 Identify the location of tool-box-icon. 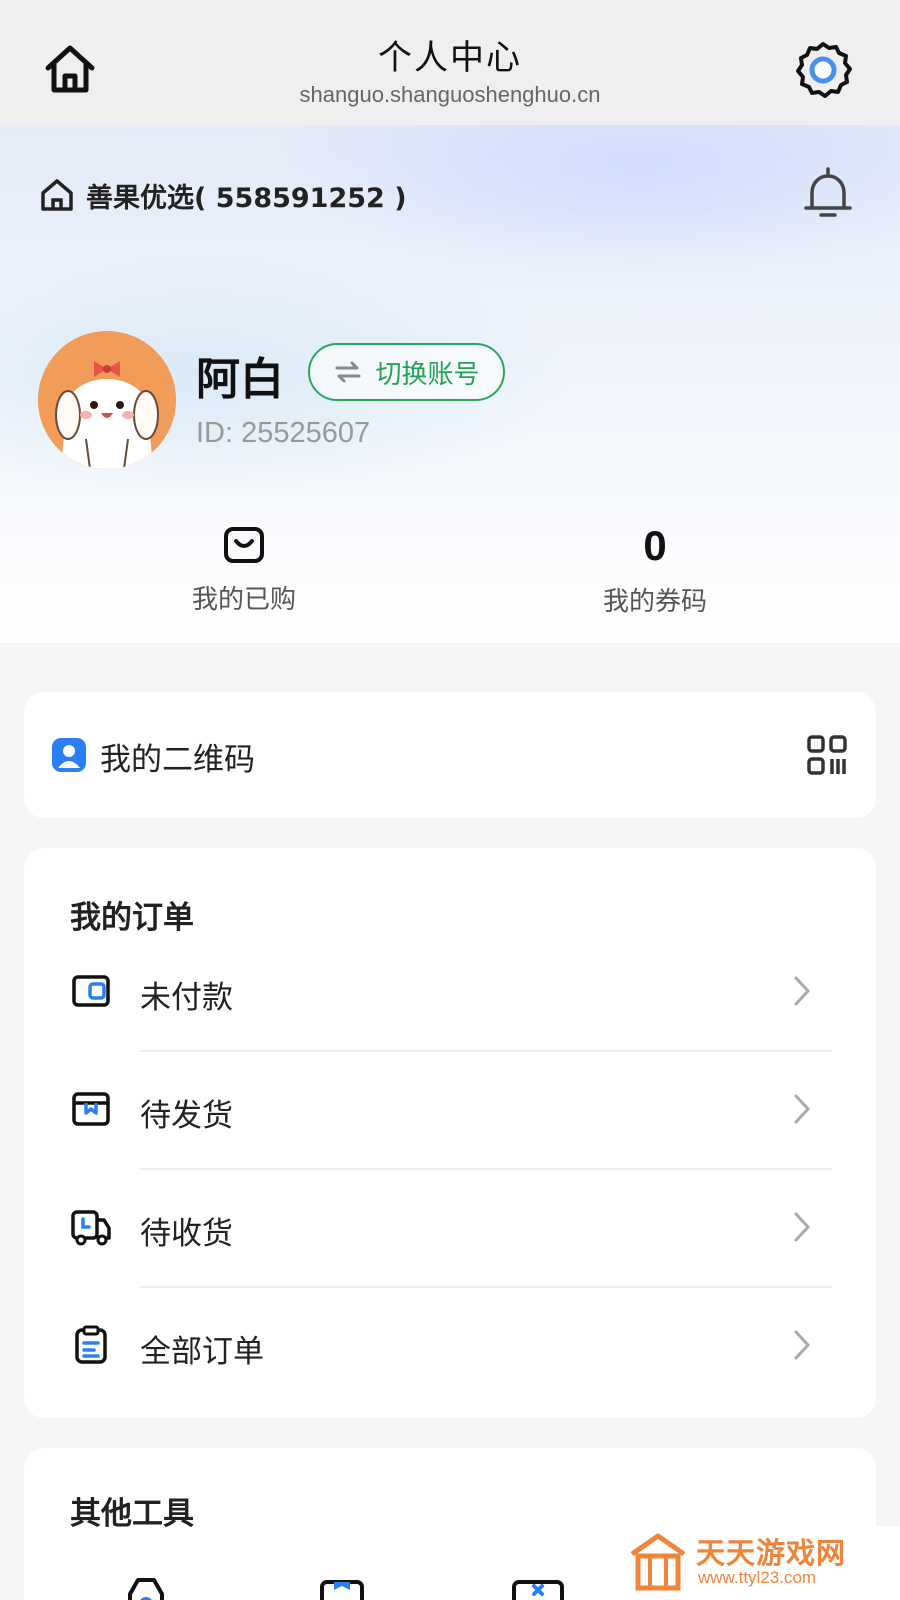
(342, 1587).